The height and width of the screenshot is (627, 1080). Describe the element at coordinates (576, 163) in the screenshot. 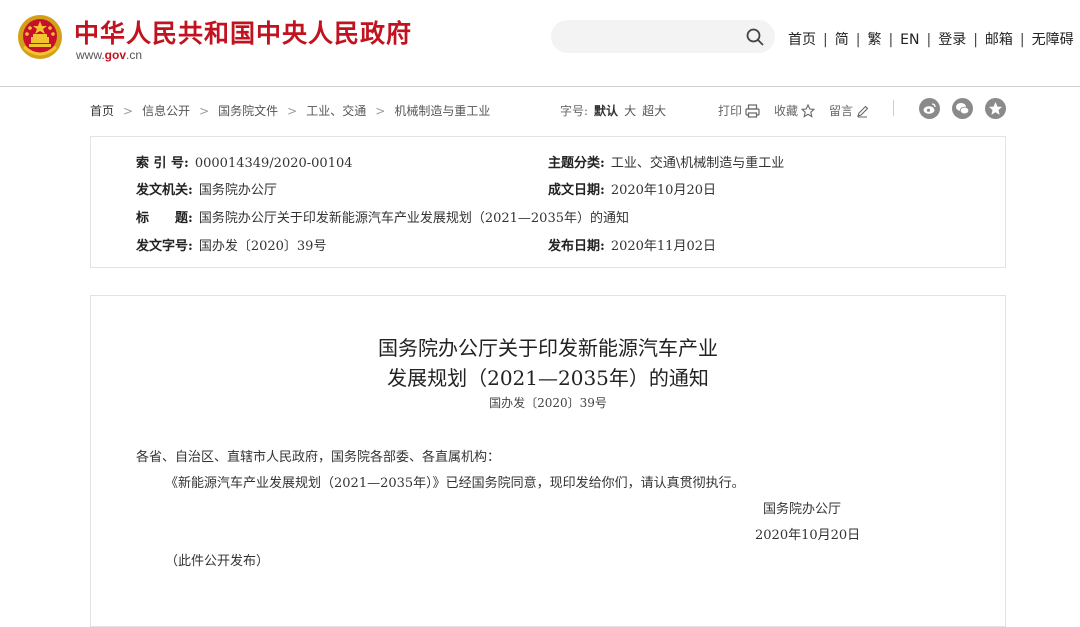

I see `meta-topic-label: 主题分类:` at that location.